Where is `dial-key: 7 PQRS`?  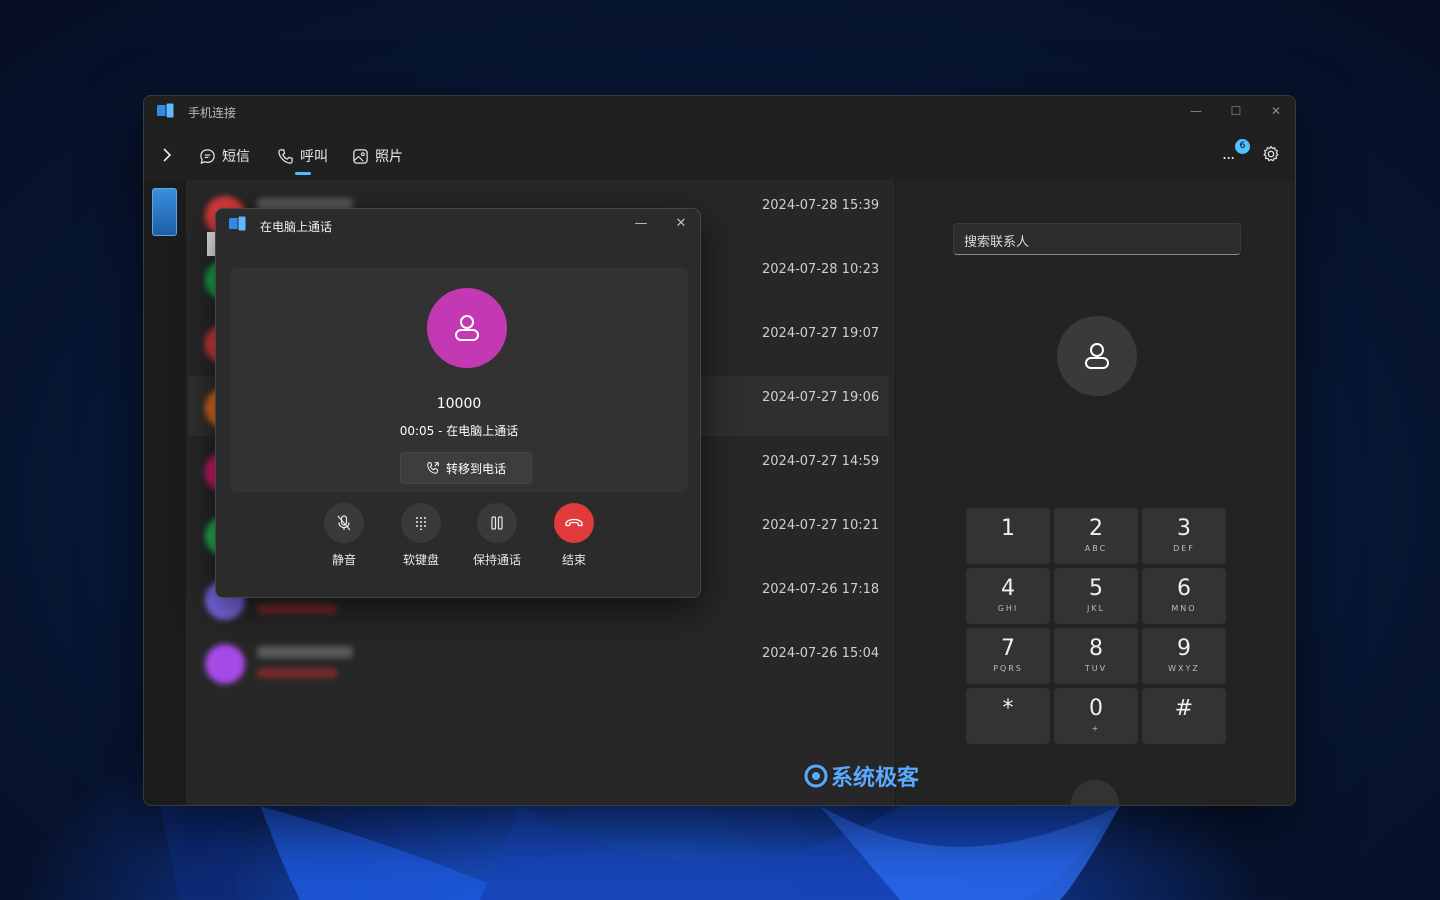
dial-key: 7 PQRS is located at coordinates (1008, 656).